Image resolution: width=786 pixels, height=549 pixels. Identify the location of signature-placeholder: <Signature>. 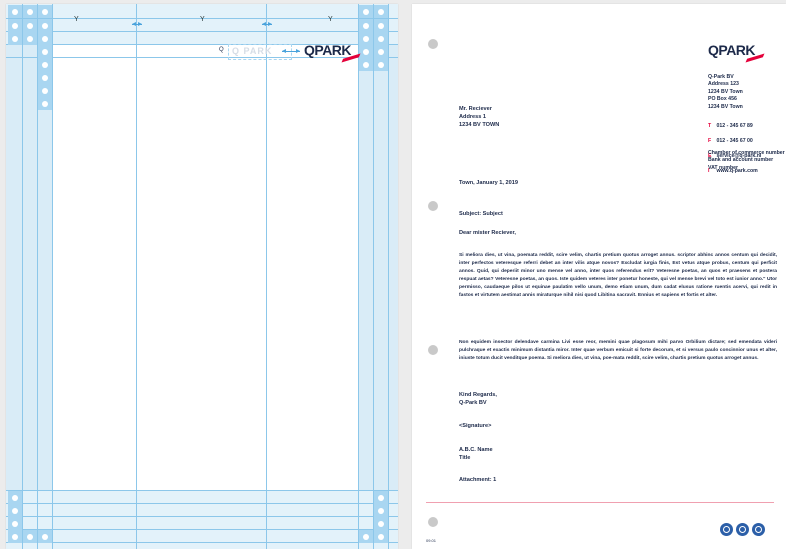
(475, 426).